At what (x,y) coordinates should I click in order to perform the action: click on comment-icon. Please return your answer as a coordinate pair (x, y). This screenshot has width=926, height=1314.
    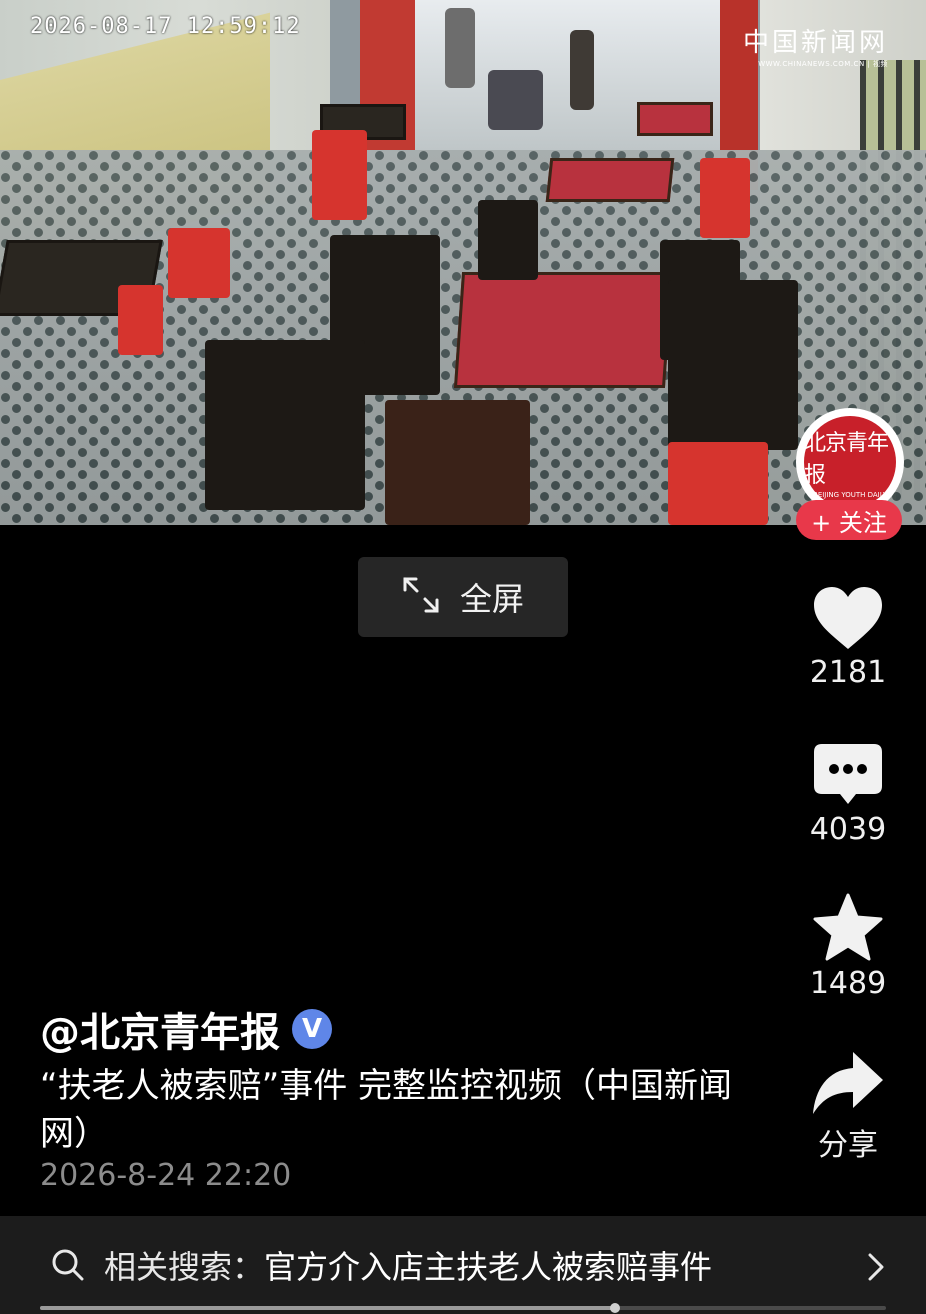
    Looking at the image, I should click on (848, 775).